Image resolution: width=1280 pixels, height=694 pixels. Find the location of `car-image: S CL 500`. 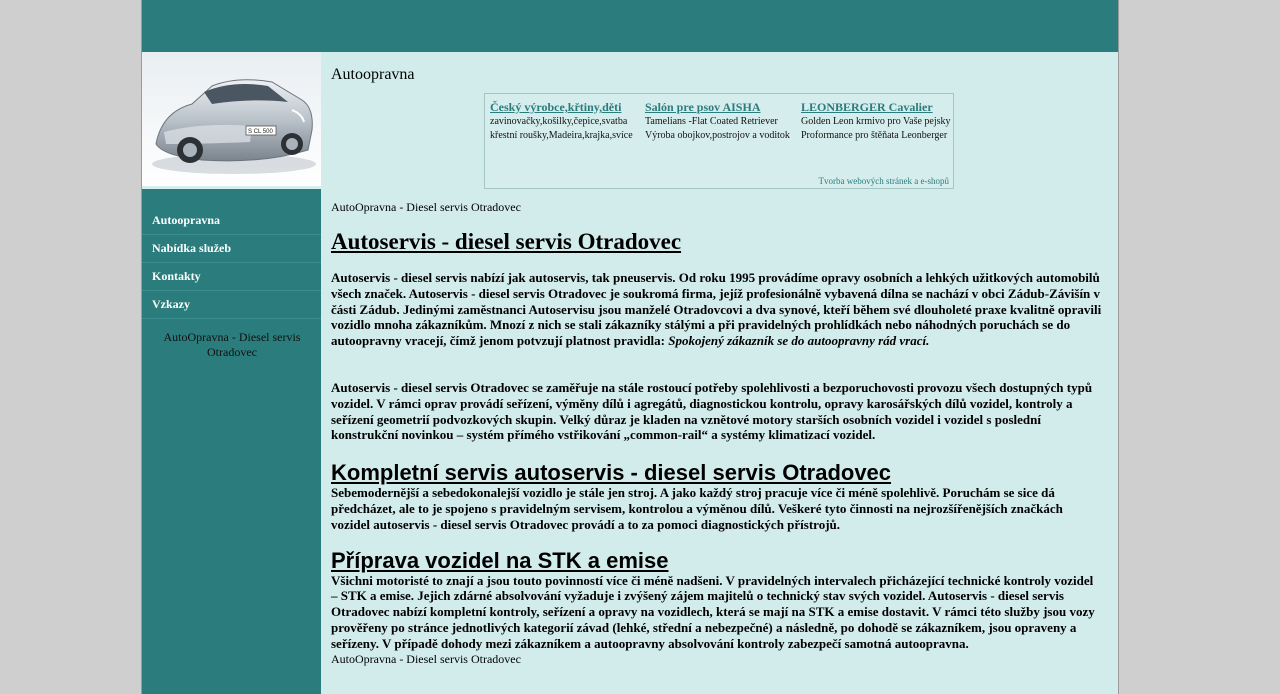

car-image: S CL 500 is located at coordinates (231, 119).